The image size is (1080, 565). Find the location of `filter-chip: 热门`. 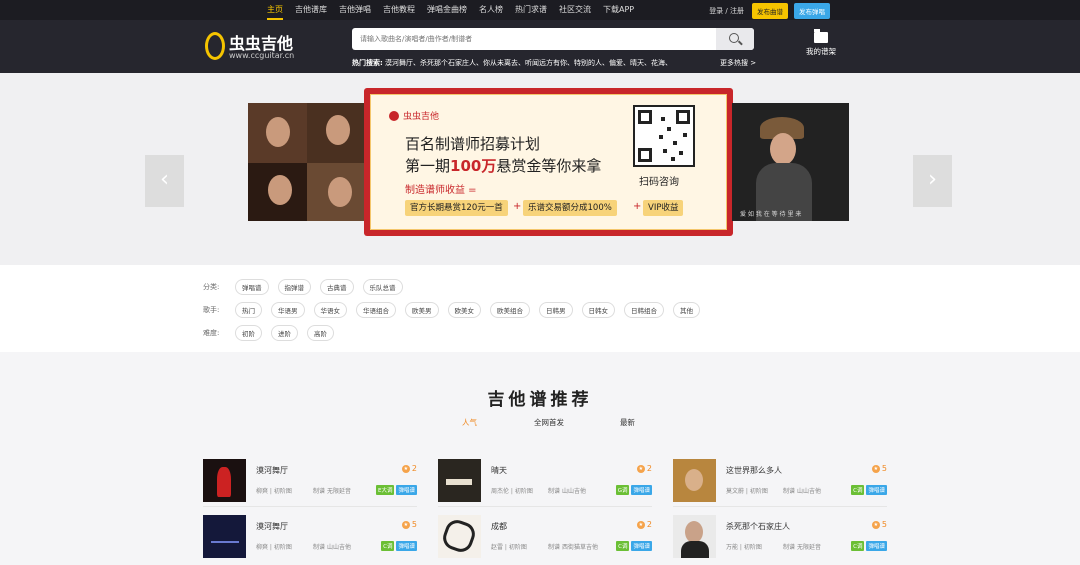

filter-chip: 热门 is located at coordinates (248, 310).